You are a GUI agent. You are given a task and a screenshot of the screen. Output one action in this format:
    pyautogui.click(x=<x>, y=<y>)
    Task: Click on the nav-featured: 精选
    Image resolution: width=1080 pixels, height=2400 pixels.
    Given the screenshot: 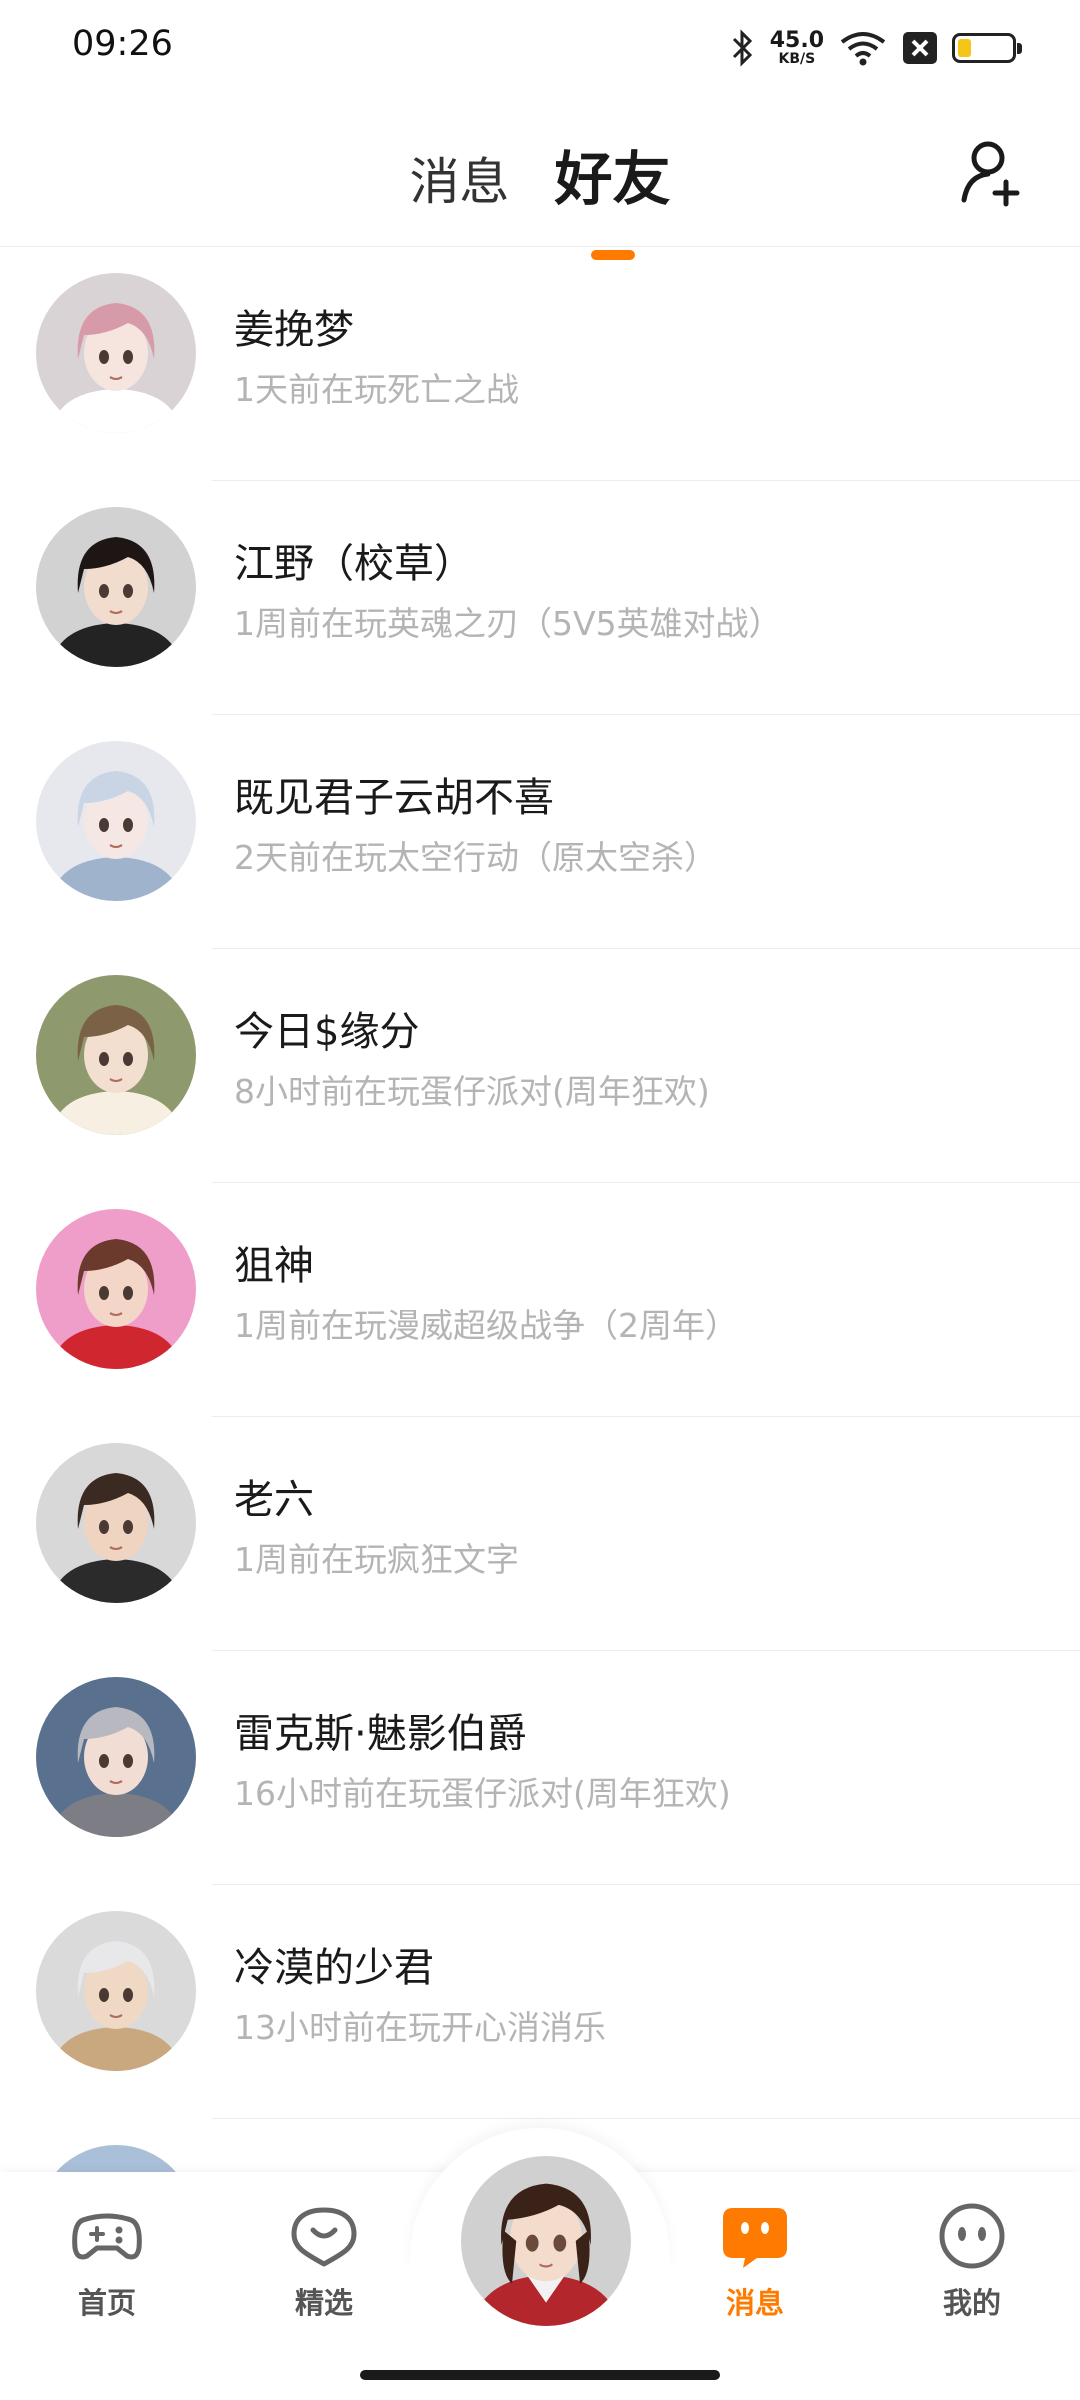 What is the action you would take?
    pyautogui.click(x=324, y=2260)
    